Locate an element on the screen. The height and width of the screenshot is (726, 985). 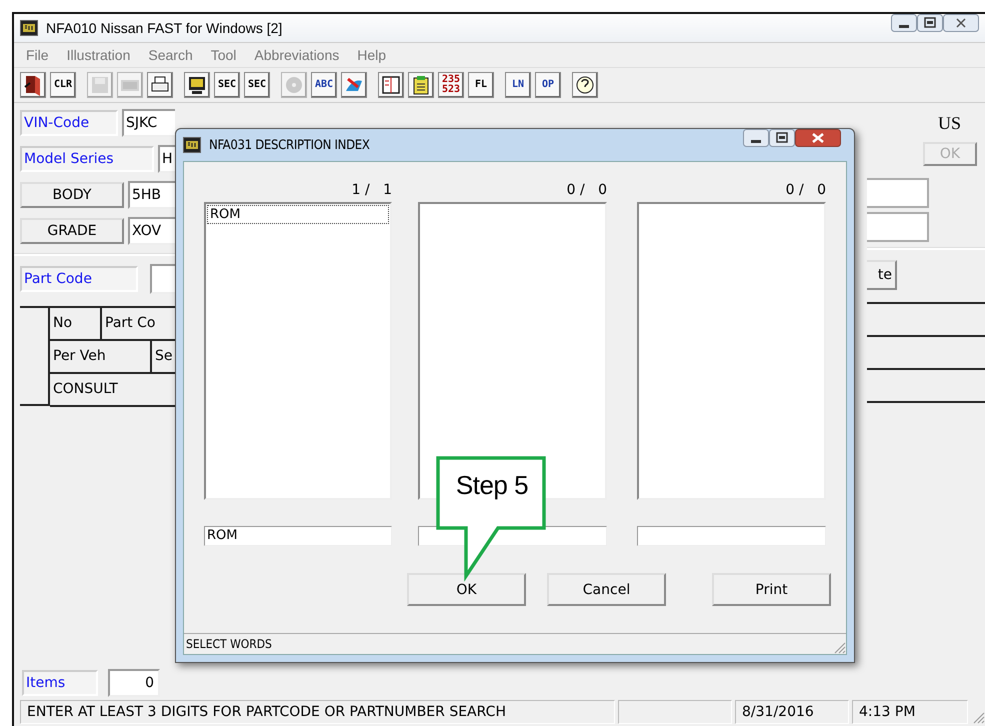
callout-text: Step 5 is located at coordinates (492, 485).